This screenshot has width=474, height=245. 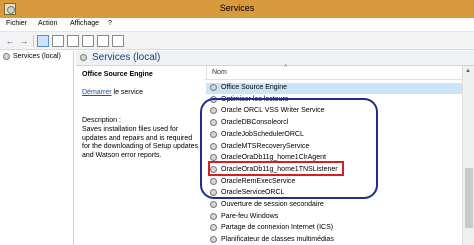 What do you see at coordinates (237, 41) in the screenshot?
I see `toolbar: ← →` at bounding box center [237, 41].